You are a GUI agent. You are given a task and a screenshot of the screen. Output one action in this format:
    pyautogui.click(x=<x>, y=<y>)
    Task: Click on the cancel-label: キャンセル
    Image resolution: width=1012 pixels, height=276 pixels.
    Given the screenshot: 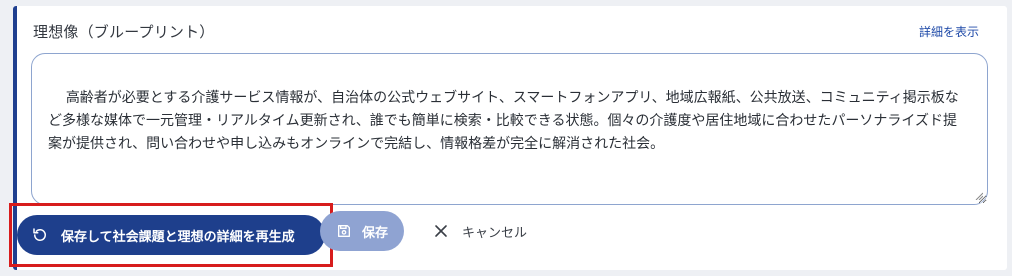 What is the action you would take?
    pyautogui.click(x=495, y=232)
    